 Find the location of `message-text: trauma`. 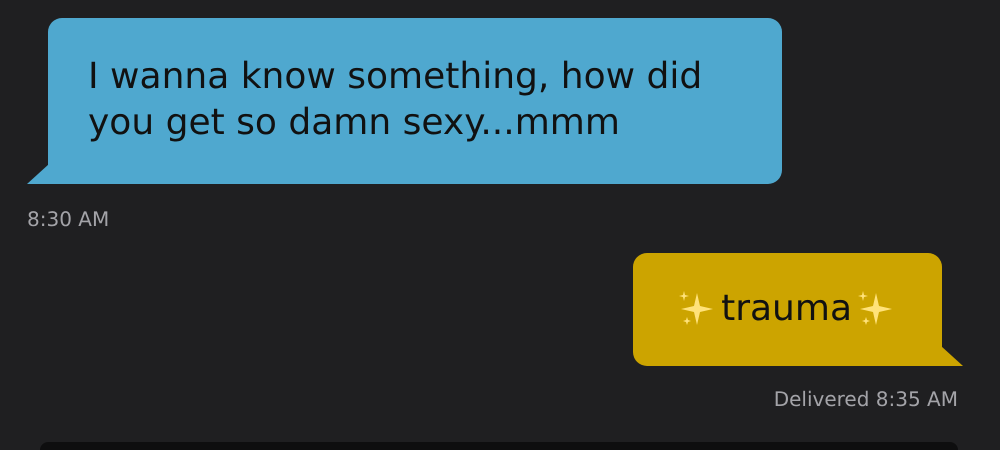

message-text: trauma is located at coordinates (786, 309).